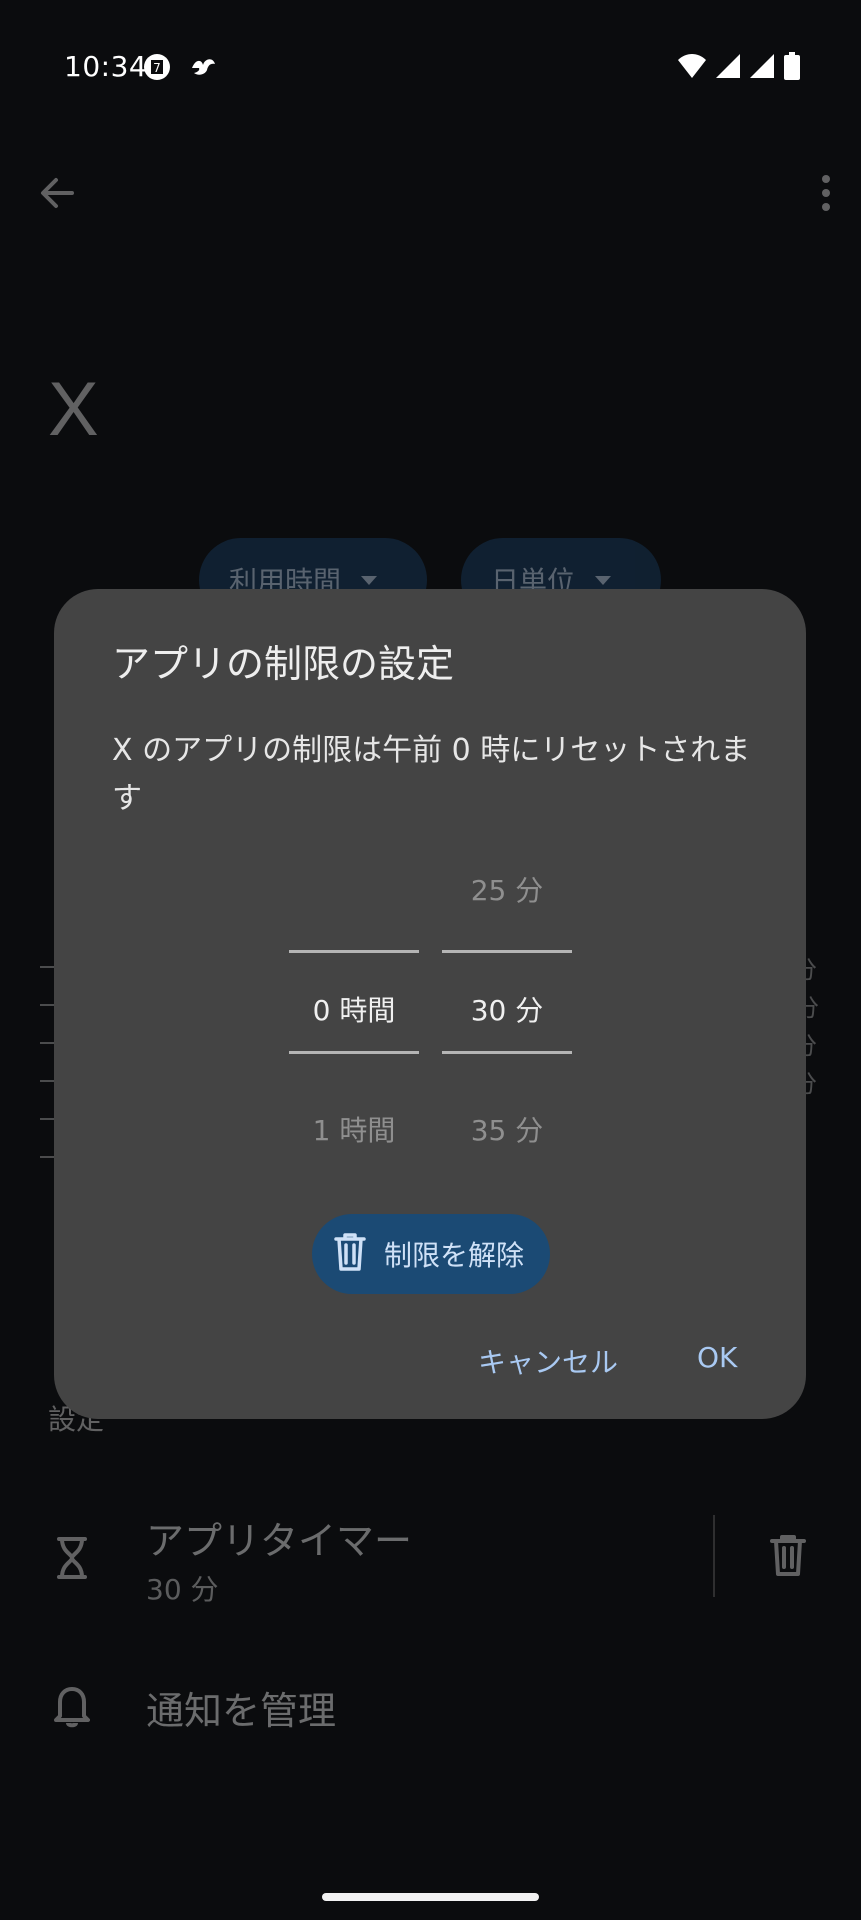  Describe the element at coordinates (717, 1357) in the screenshot. I see `ok-button: OK` at that location.